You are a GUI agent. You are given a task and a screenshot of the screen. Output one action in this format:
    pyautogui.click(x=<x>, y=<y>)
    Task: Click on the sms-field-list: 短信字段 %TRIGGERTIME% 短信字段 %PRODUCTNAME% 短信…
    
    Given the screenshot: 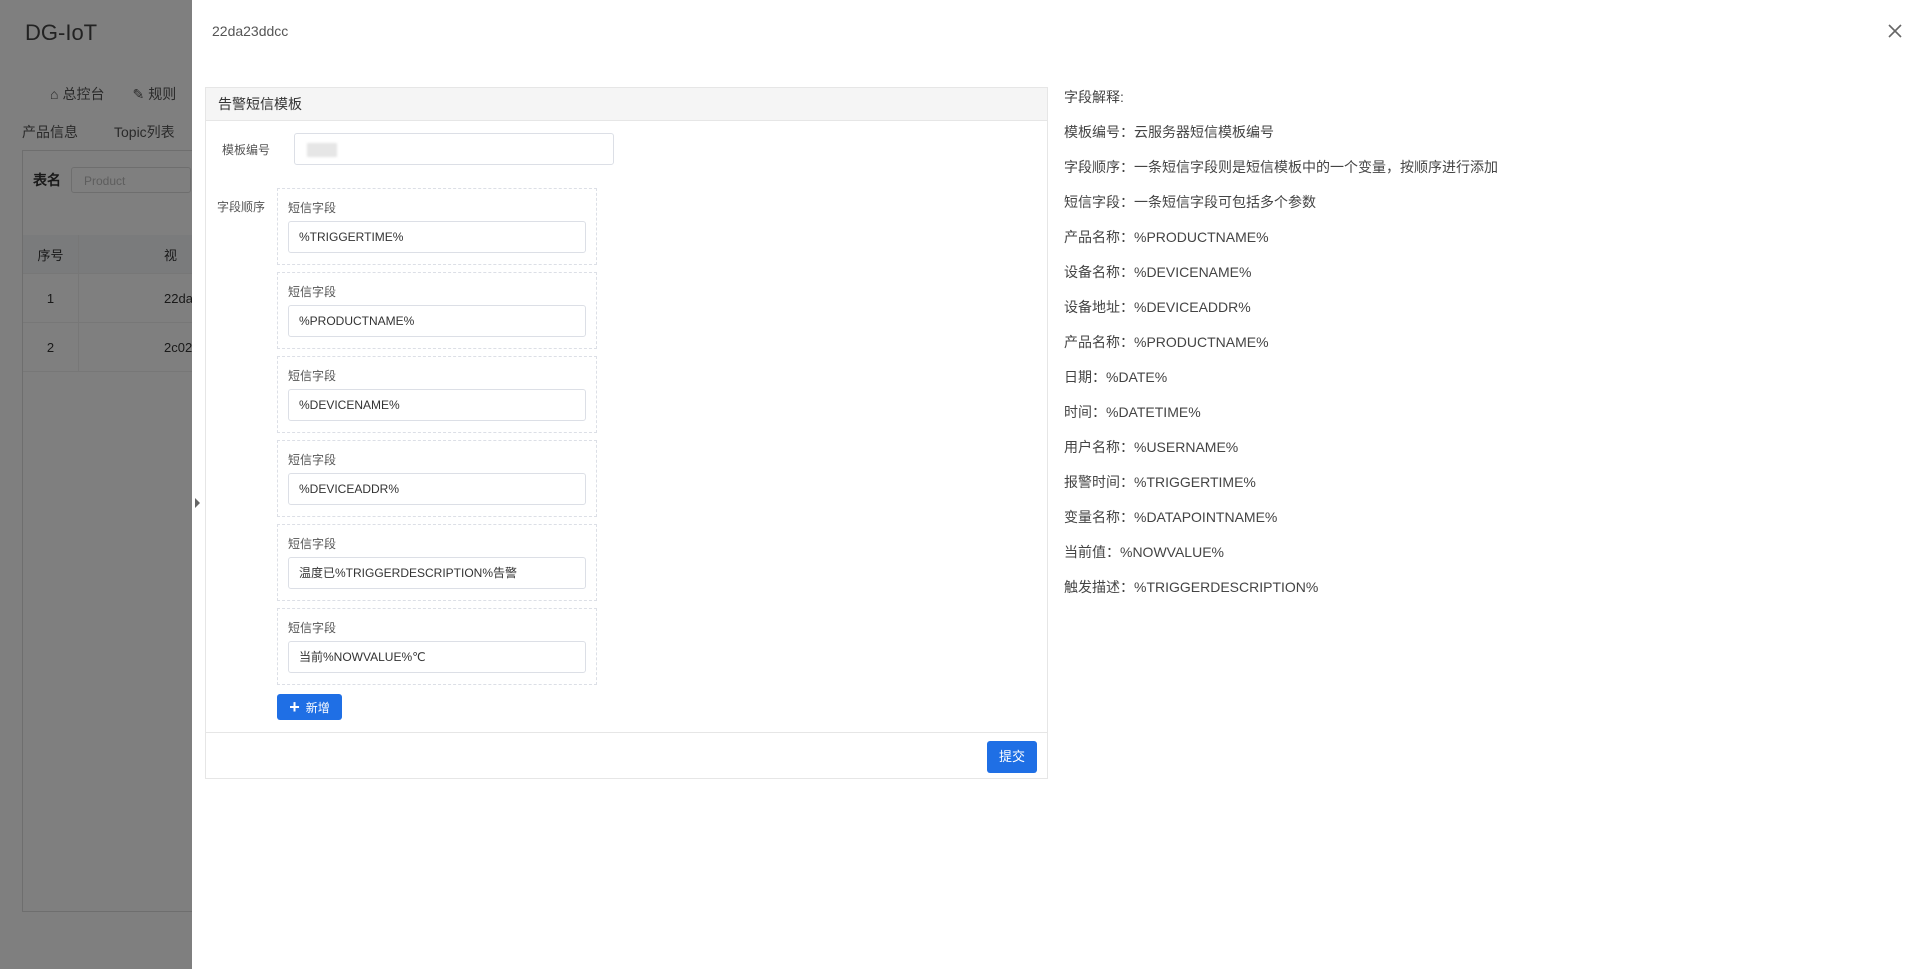 What is the action you would take?
    pyautogui.click(x=437, y=440)
    